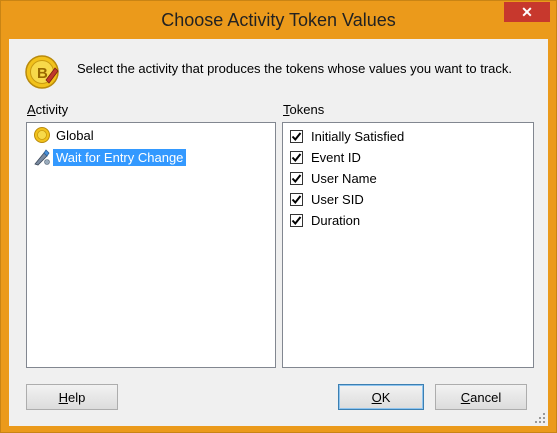  I want to click on cancel-button: Cancel, so click(481, 397).